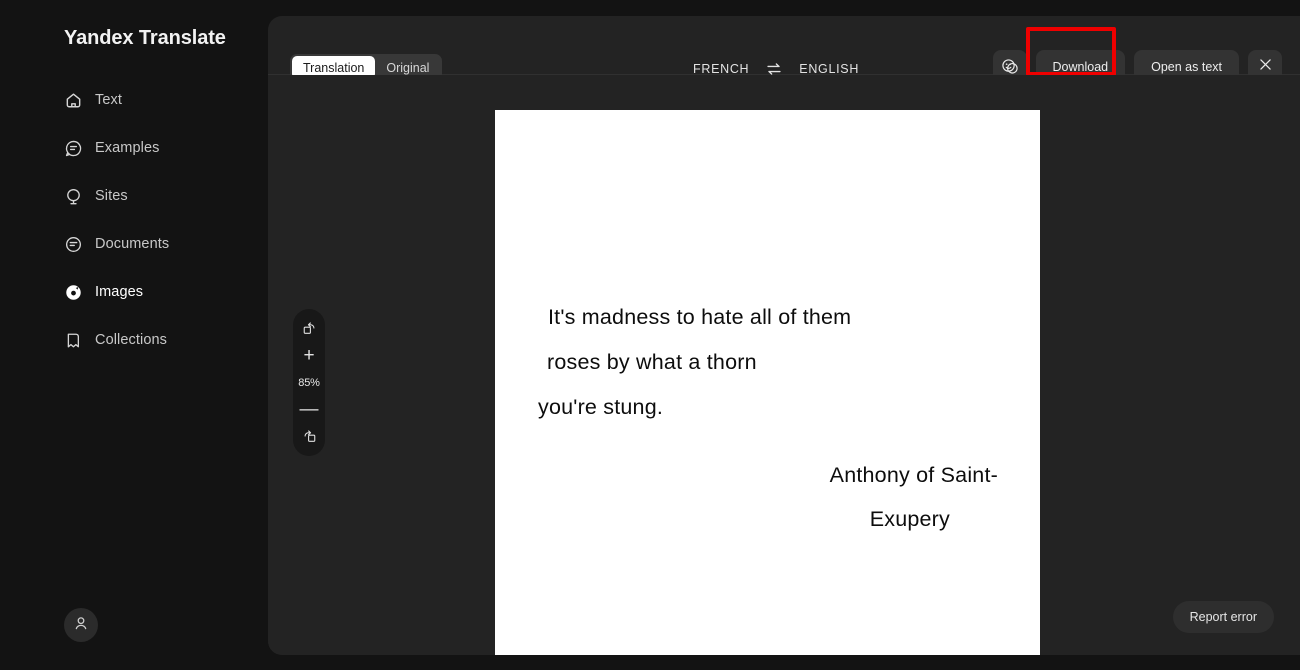 The width and height of the screenshot is (1300, 670). What do you see at coordinates (108, 100) in the screenshot?
I see `sidebar-item-label: Text` at bounding box center [108, 100].